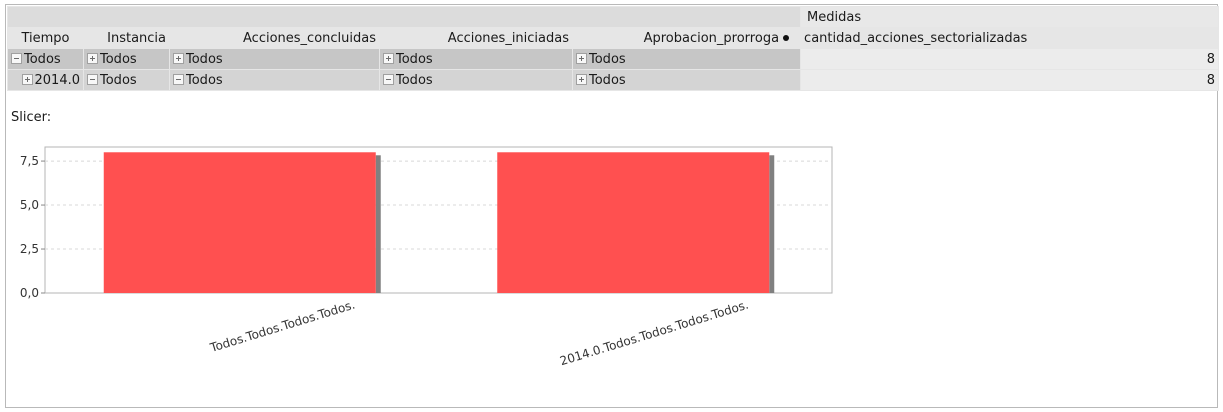 This screenshot has height=412, width=1223. I want to click on y-tick-label: 5,0, so click(29, 205).